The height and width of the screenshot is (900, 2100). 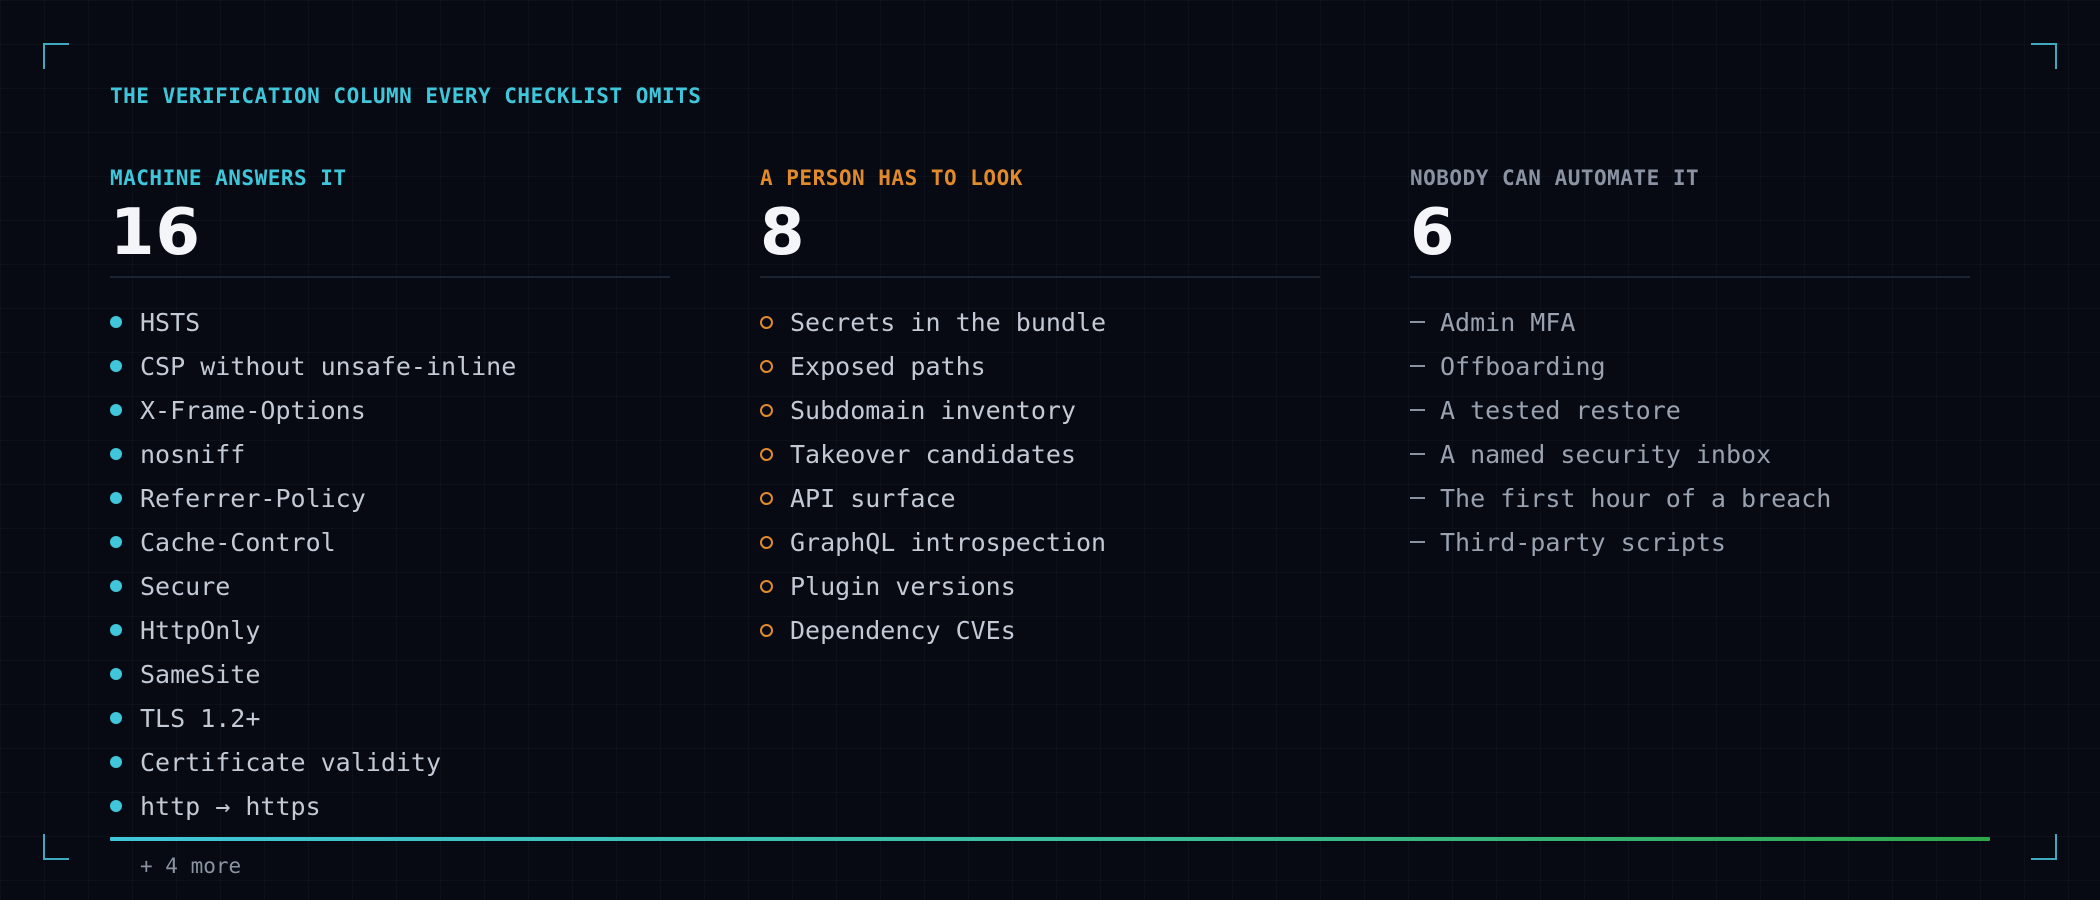 What do you see at coordinates (888, 366) in the screenshot?
I see `item-label: Exposed paths` at bounding box center [888, 366].